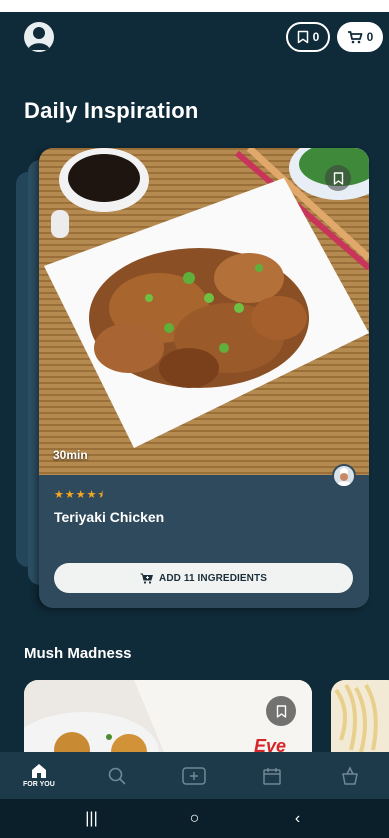 Image resolution: width=389 pixels, height=838 pixels. I want to click on user-icon, so click(39, 38).